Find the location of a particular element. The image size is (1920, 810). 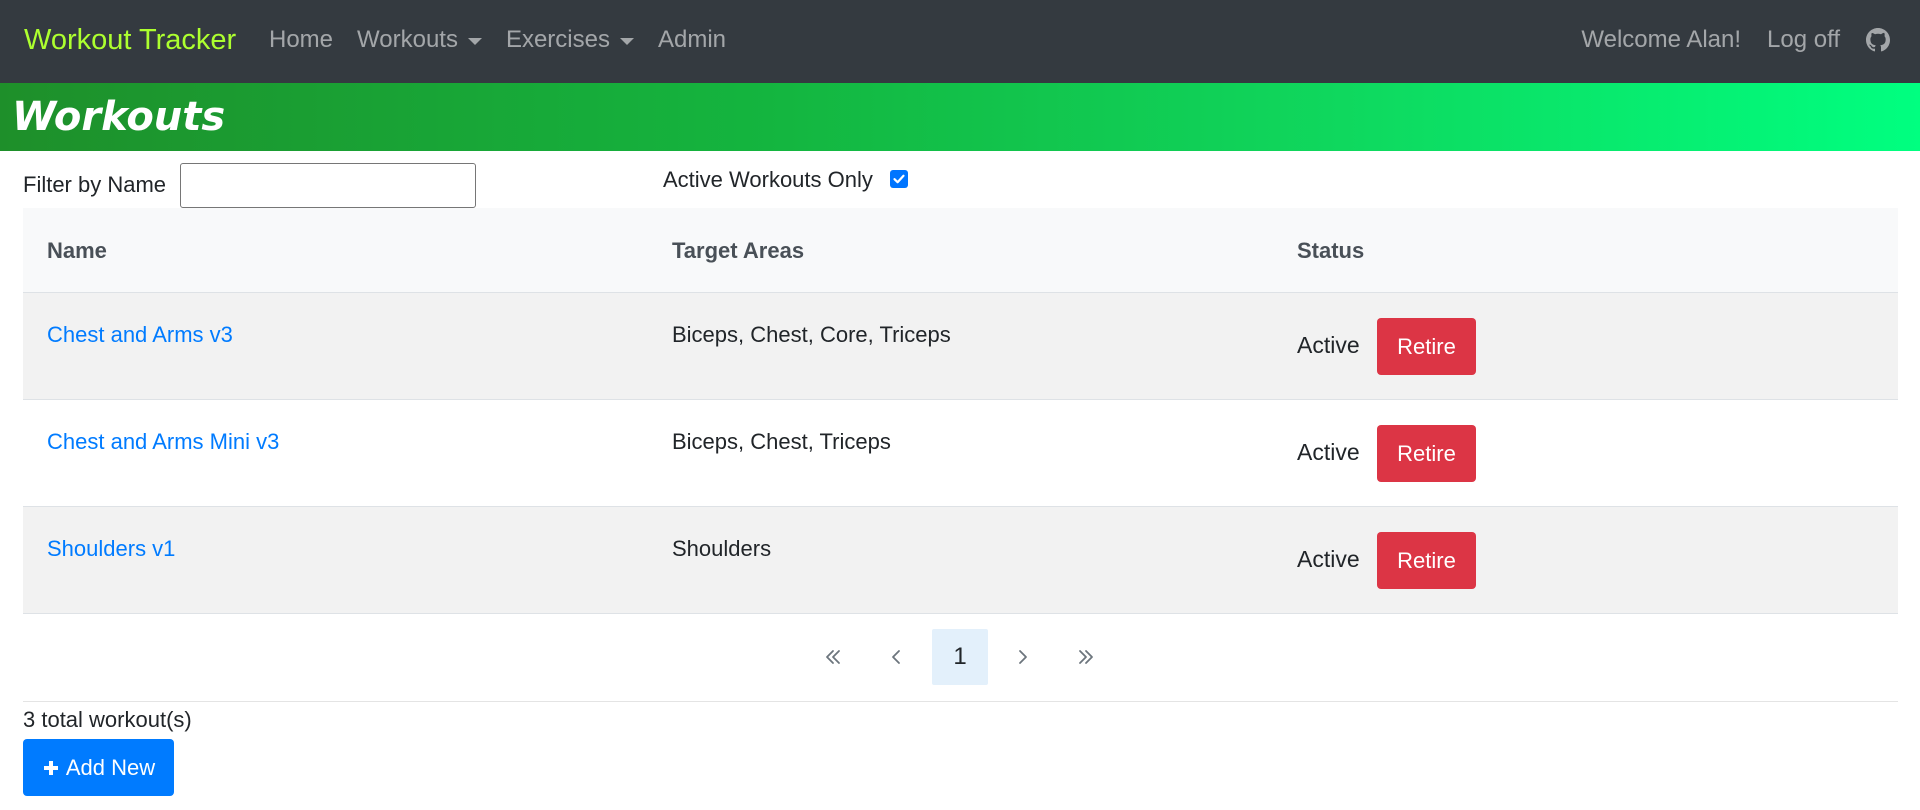

target-areas-cell: Biceps, Chest, Triceps is located at coordinates (781, 441).